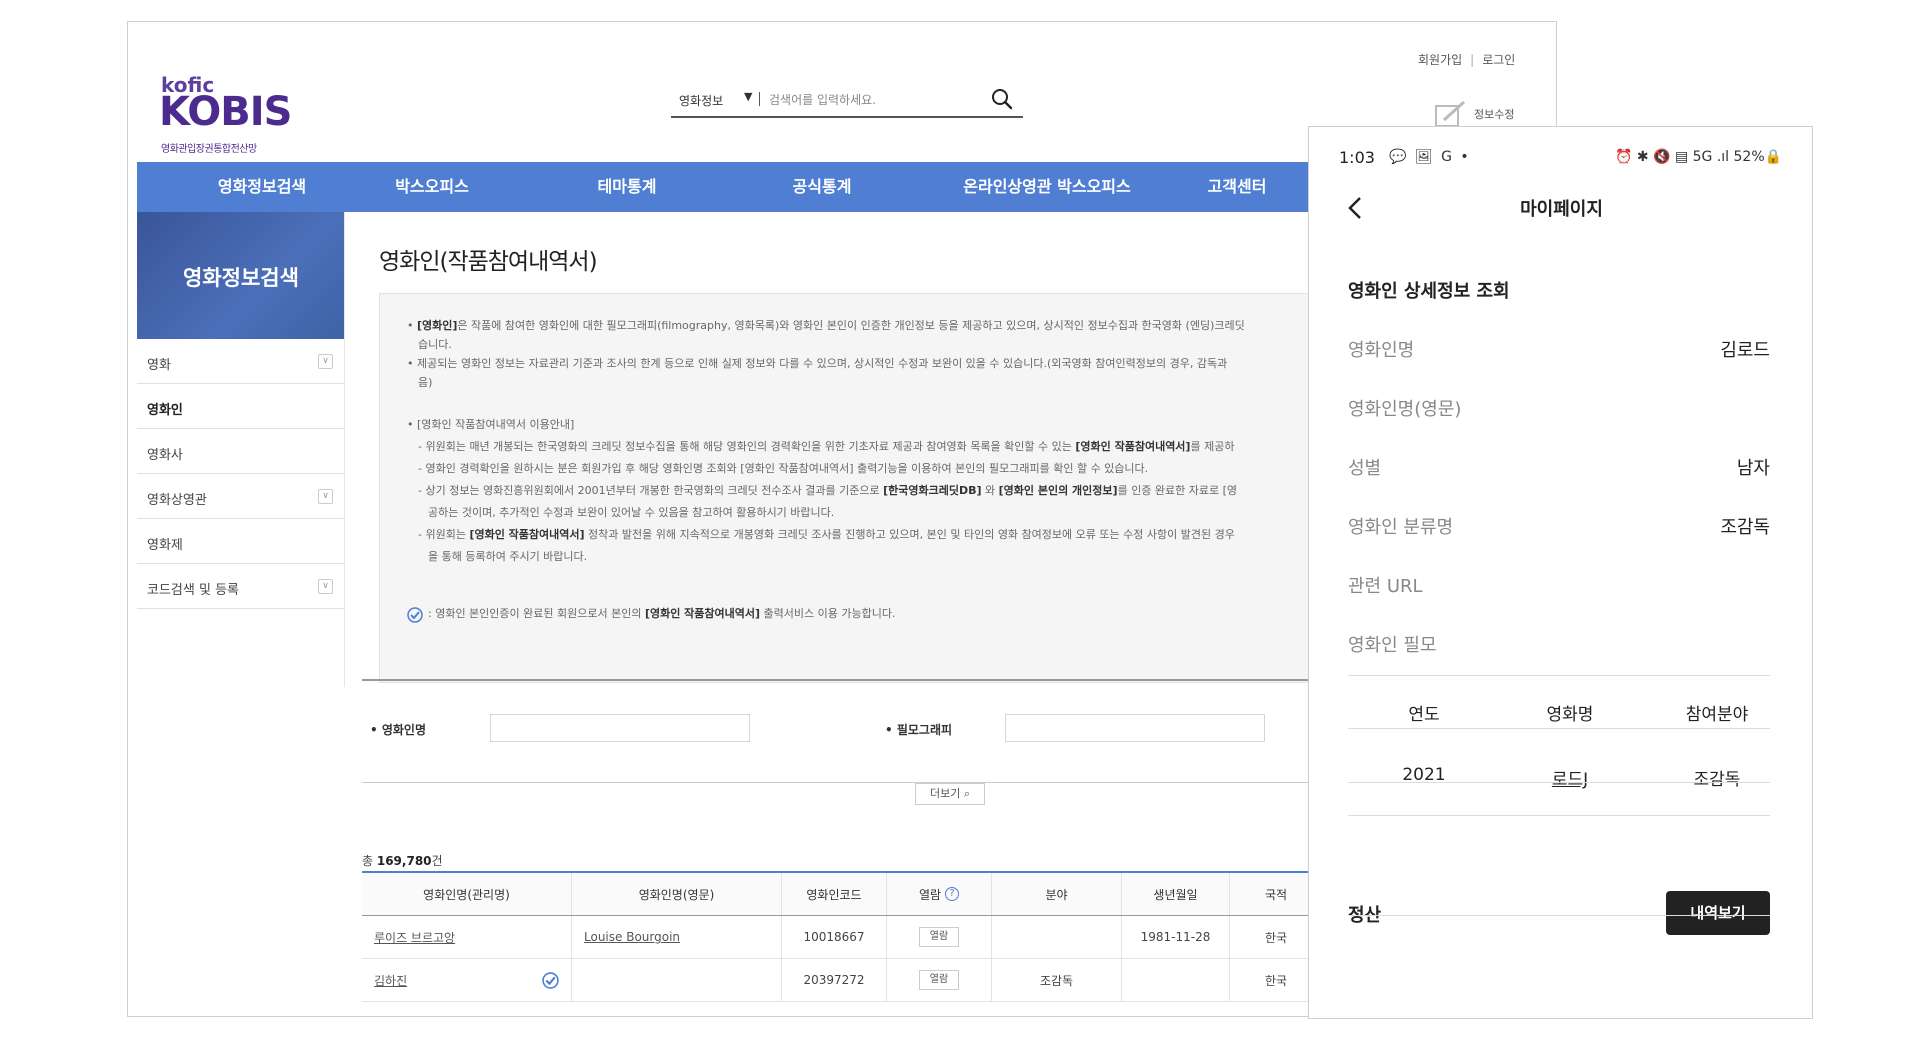 This screenshot has height=1037, width=1920. Describe the element at coordinates (1176, 894) in the screenshot. I see `col-birth: 생년월일` at that location.